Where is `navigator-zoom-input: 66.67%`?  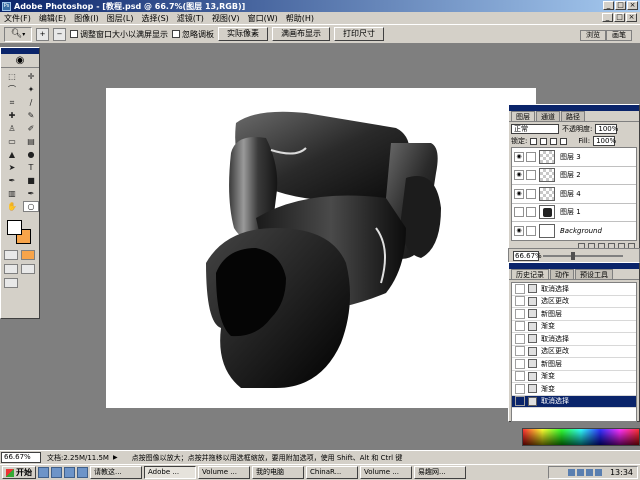 navigator-zoom-input: 66.67% is located at coordinates (527, 255).